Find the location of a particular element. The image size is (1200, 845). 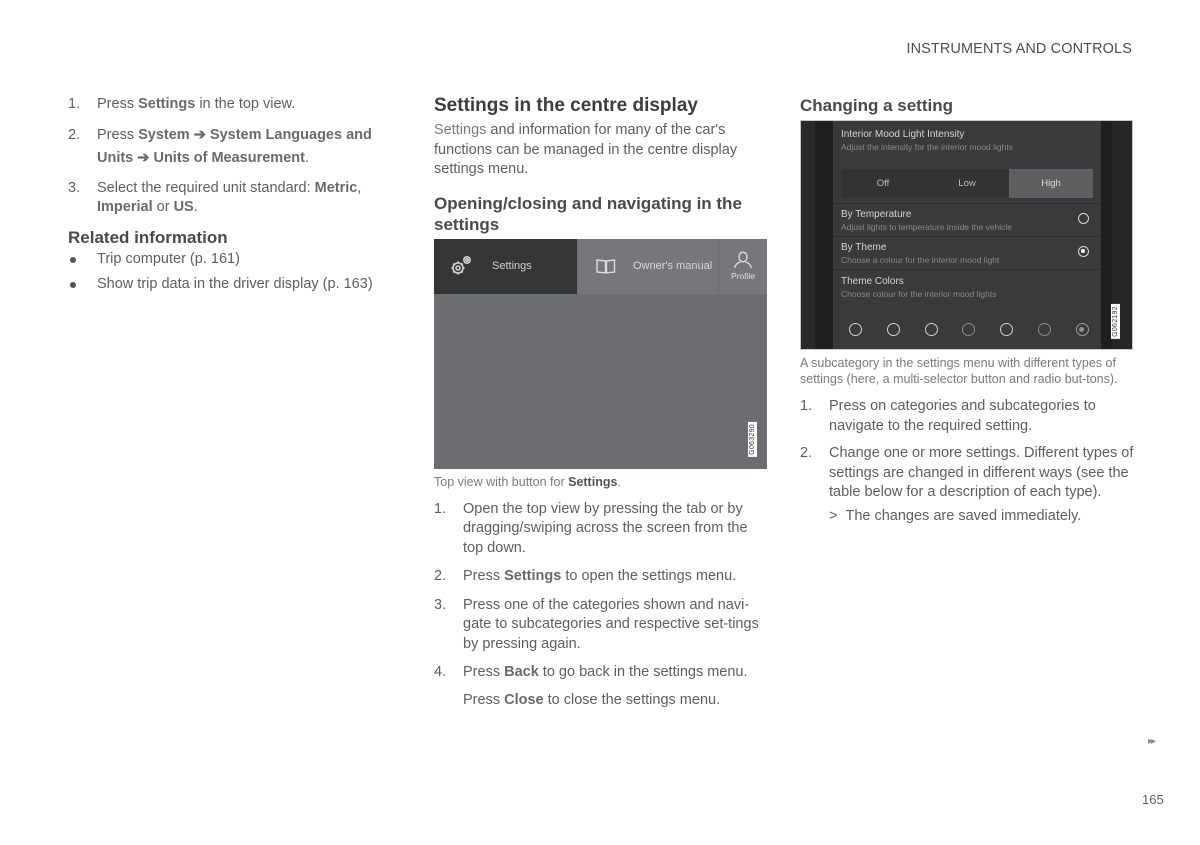

profile-tab-label: Profile is located at coordinates (743, 276).